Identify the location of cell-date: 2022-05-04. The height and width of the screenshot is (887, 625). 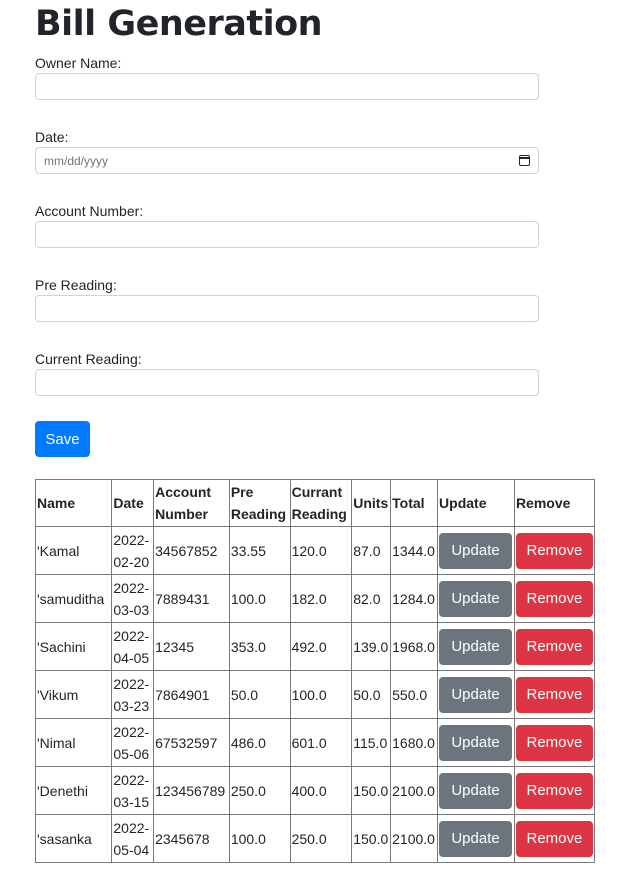
(133, 838).